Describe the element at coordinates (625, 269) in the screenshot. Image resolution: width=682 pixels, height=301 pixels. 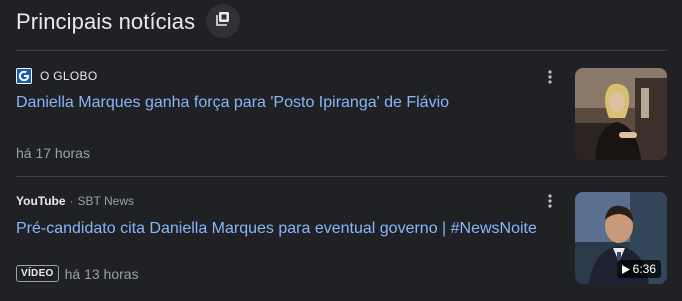
I see `play-icon` at that location.